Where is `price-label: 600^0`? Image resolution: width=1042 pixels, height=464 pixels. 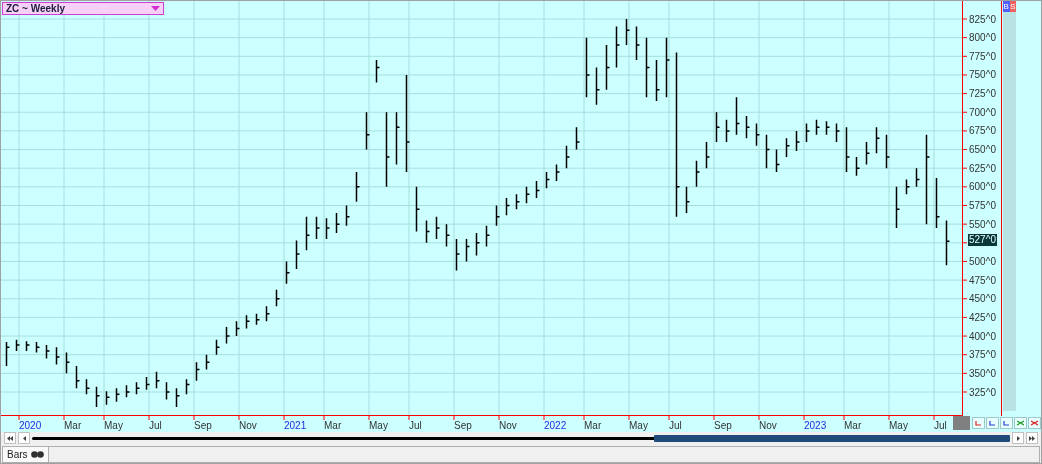 price-label: 600^0 is located at coordinates (982, 187).